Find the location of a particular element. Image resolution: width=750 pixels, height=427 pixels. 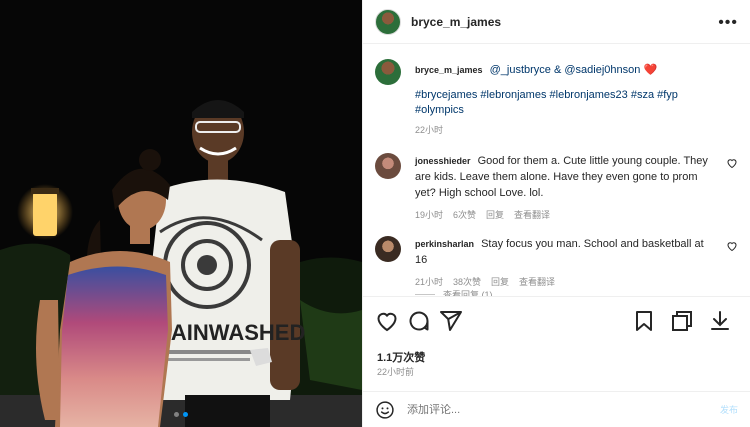

carousel-dot is located at coordinates (176, 414).